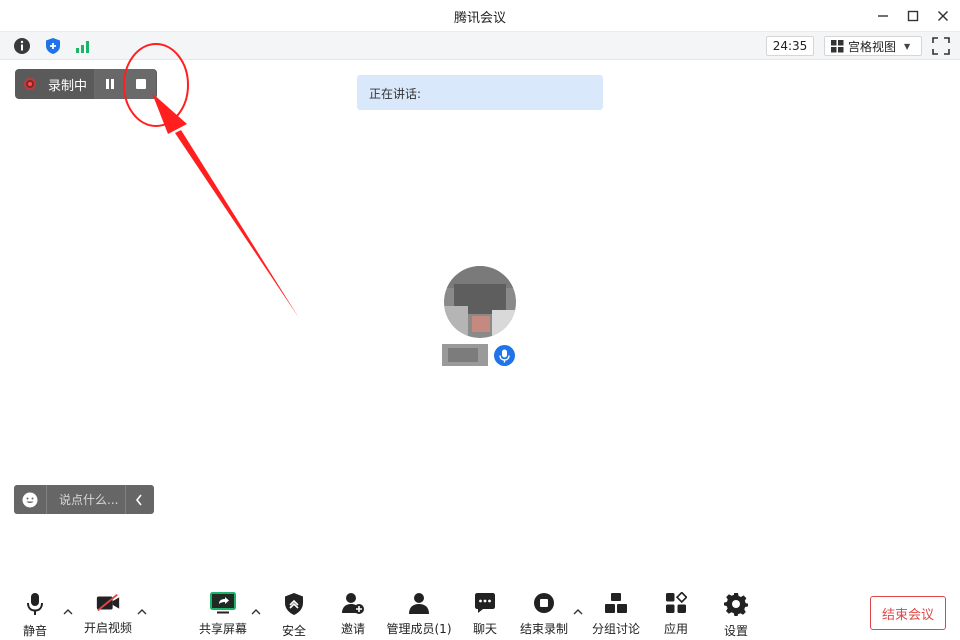 The image size is (960, 640). I want to click on end-meeting-button: 结束会议, so click(908, 613).